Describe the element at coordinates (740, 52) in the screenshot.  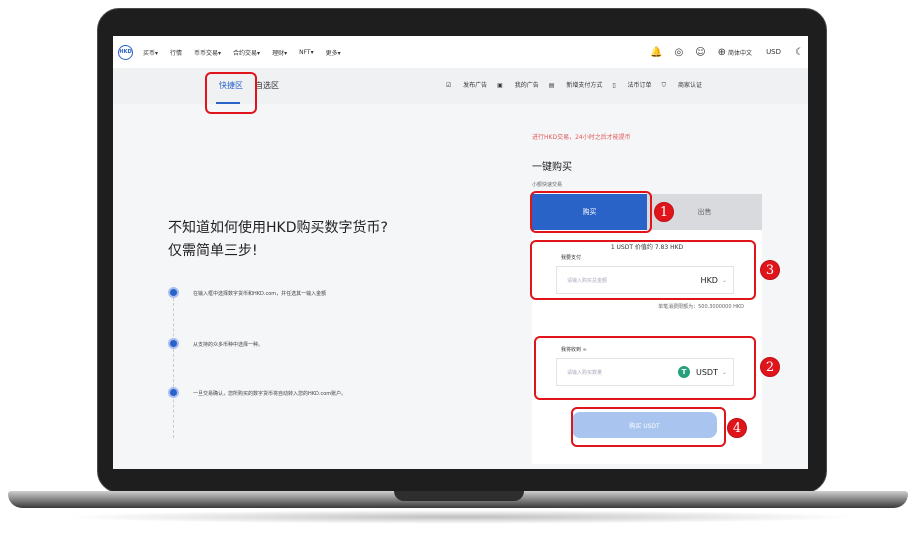
I see `language-selector: 简体中文` at that location.